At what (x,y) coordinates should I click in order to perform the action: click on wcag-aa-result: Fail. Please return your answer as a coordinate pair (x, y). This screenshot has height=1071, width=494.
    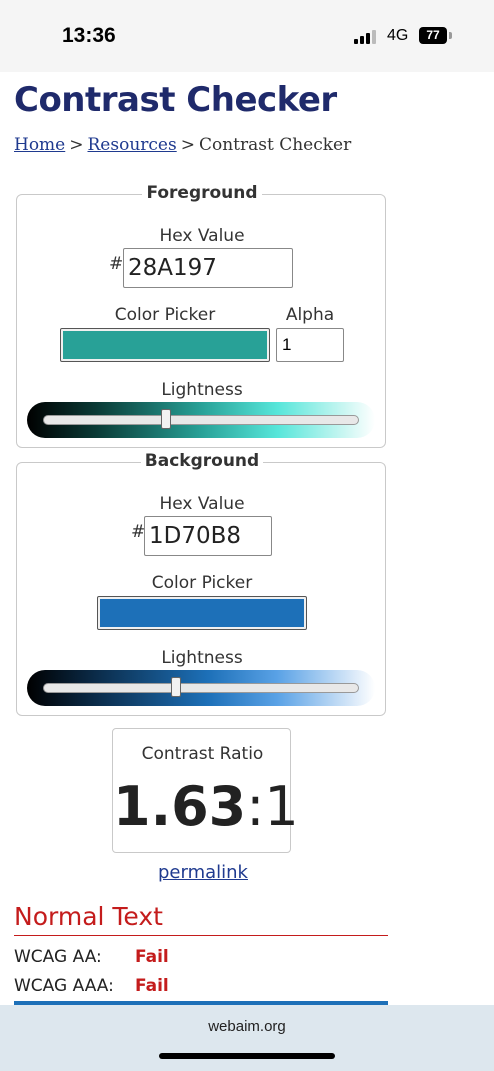
    Looking at the image, I should click on (152, 957).